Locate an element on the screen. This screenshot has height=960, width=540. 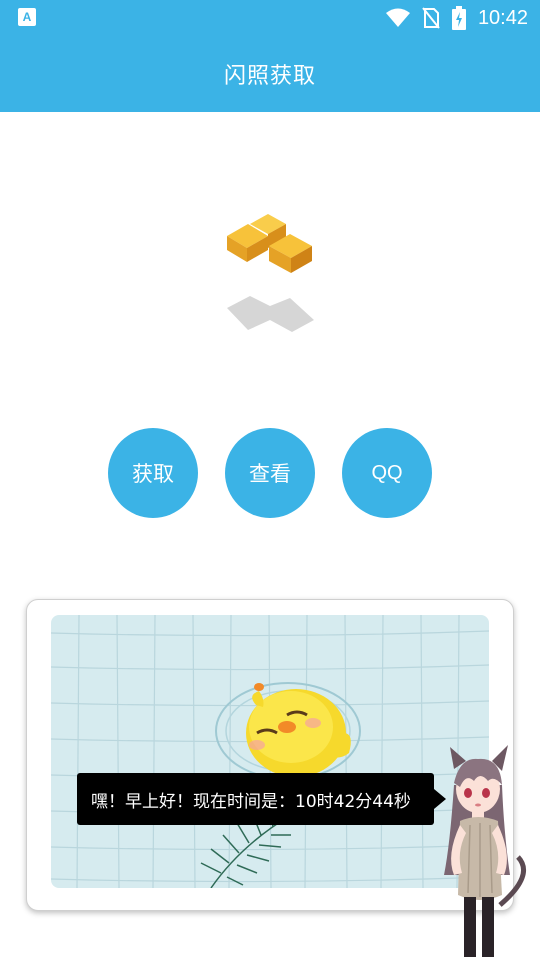
app-logo is located at coordinates (270, 273).